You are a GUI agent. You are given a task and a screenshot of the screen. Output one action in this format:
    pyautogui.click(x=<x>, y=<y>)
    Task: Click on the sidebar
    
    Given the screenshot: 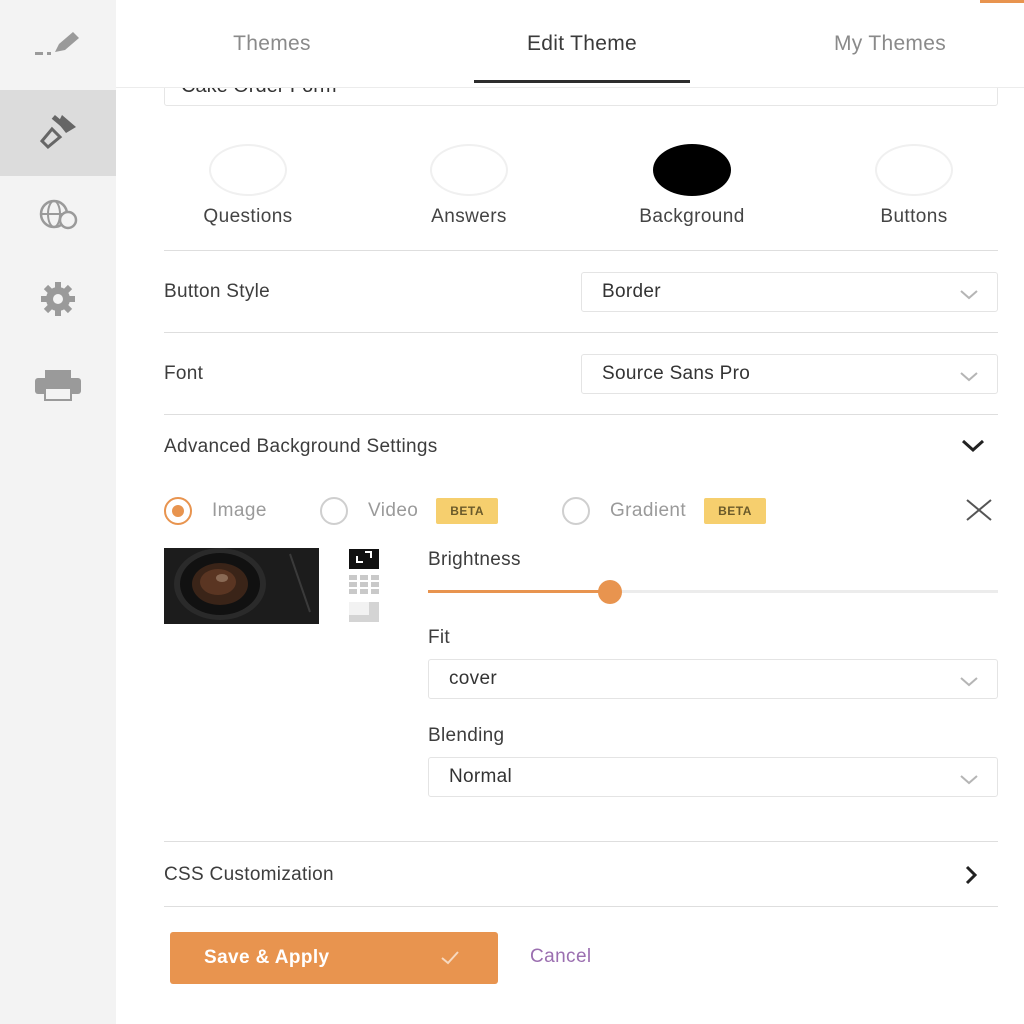 What is the action you would take?
    pyautogui.click(x=58, y=512)
    